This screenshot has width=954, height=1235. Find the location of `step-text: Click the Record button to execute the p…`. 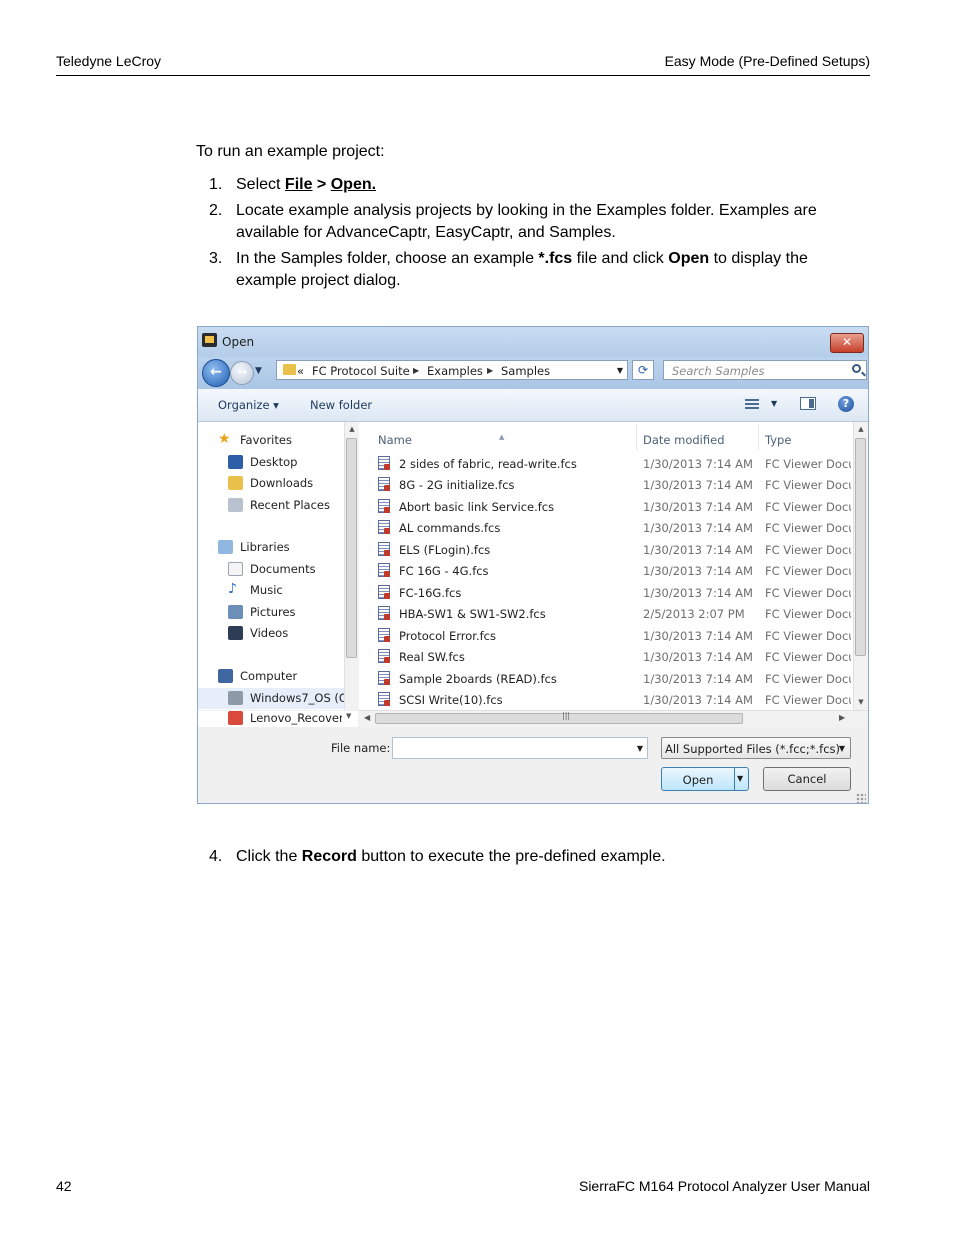

step-text: Click the Record button to execute the p… is located at coordinates (451, 856).